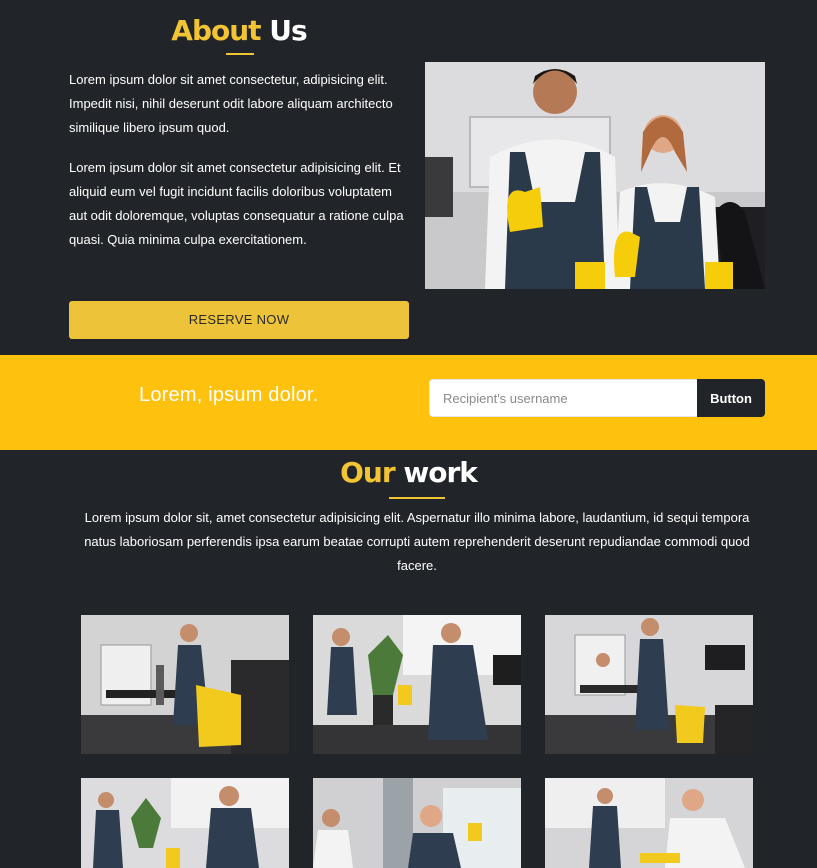 The height and width of the screenshot is (868, 817). Describe the element at coordinates (239, 320) in the screenshot. I see `reserve-now-button: RESERVE NOW` at that location.